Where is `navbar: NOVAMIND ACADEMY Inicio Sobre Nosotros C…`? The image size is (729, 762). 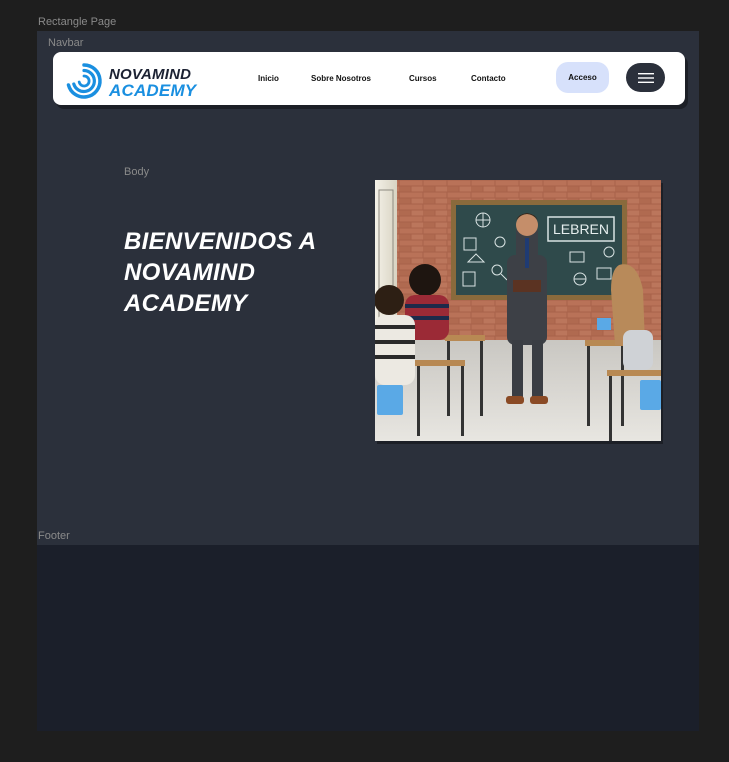 navbar: NOVAMIND ACADEMY Inicio Sobre Nosotros C… is located at coordinates (369, 78).